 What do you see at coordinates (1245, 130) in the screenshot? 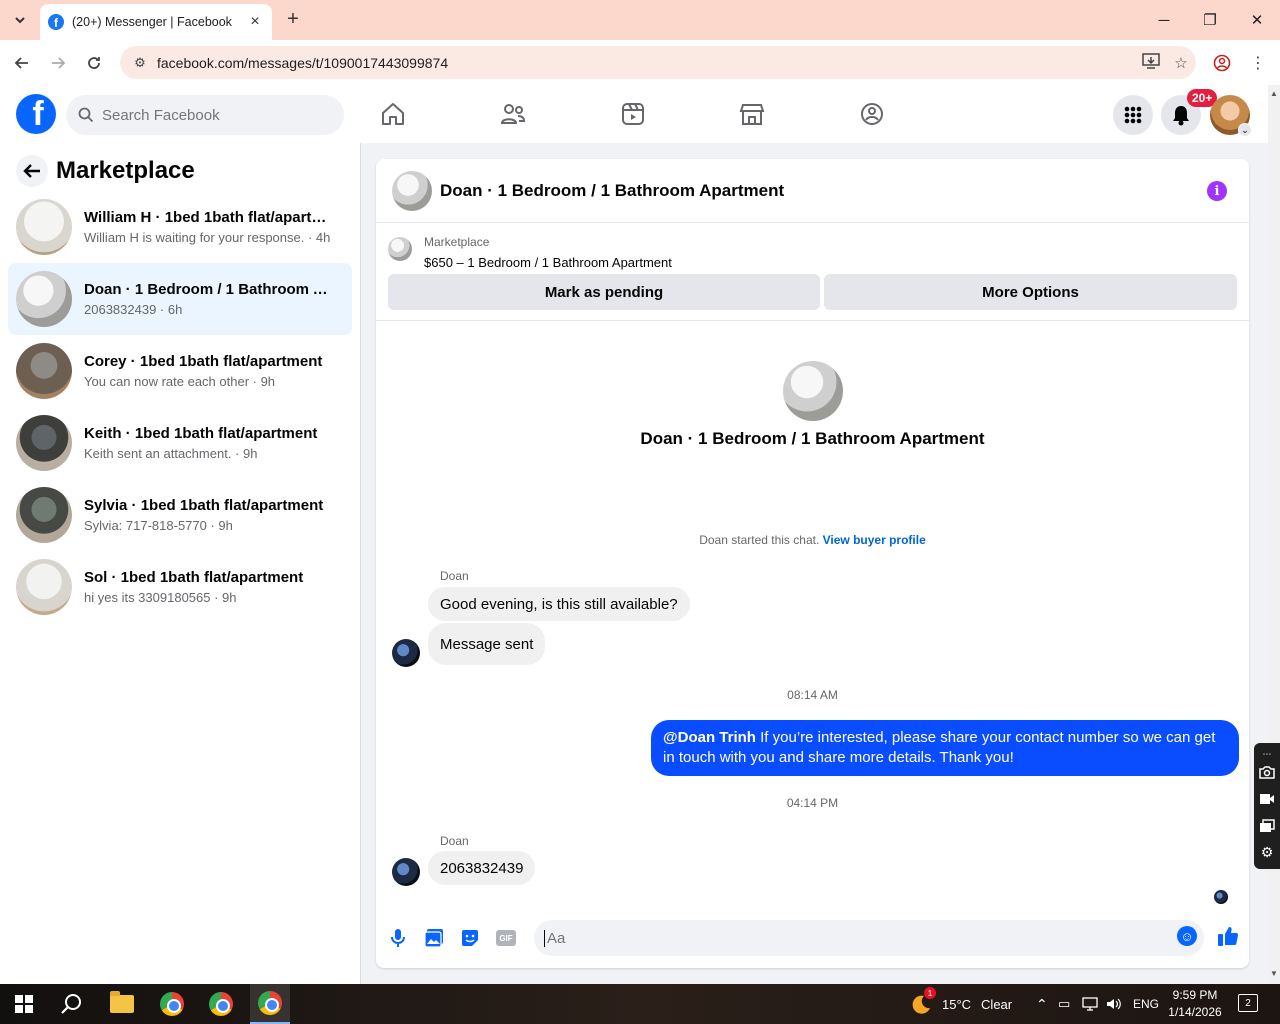
I see `chevron-down-icon: ⌄` at bounding box center [1245, 130].